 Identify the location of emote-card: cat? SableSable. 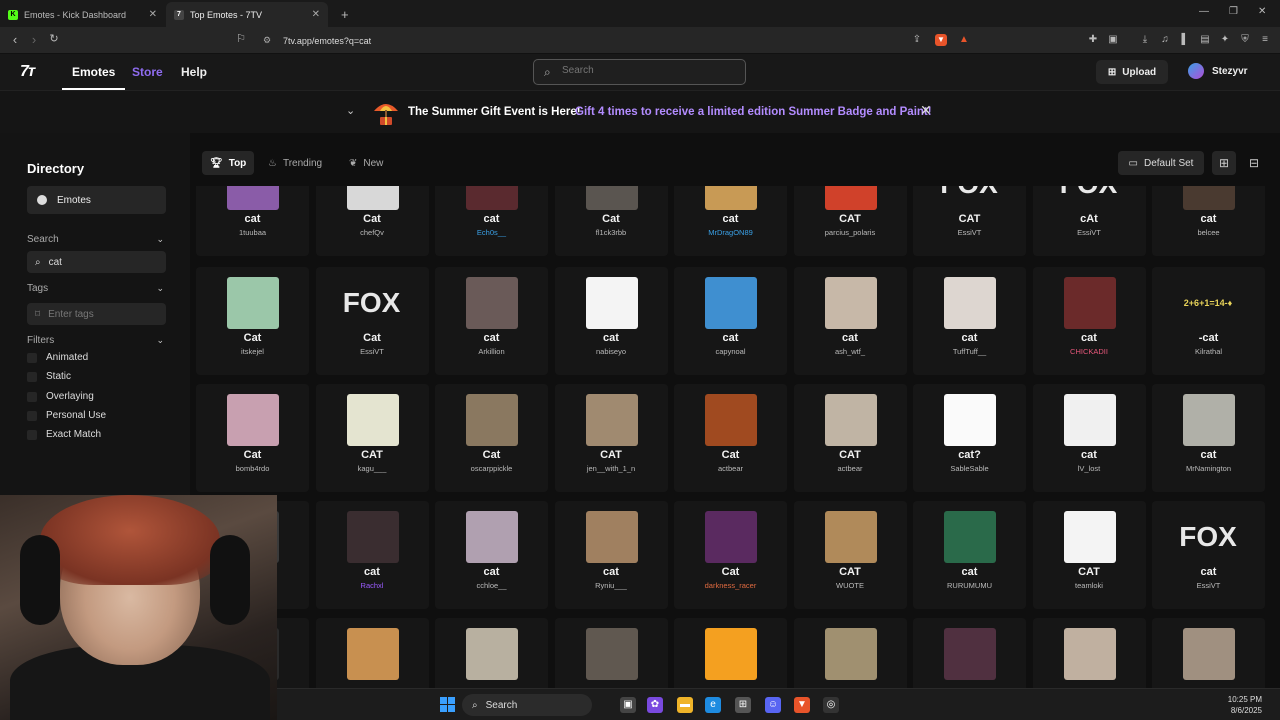
(969, 438).